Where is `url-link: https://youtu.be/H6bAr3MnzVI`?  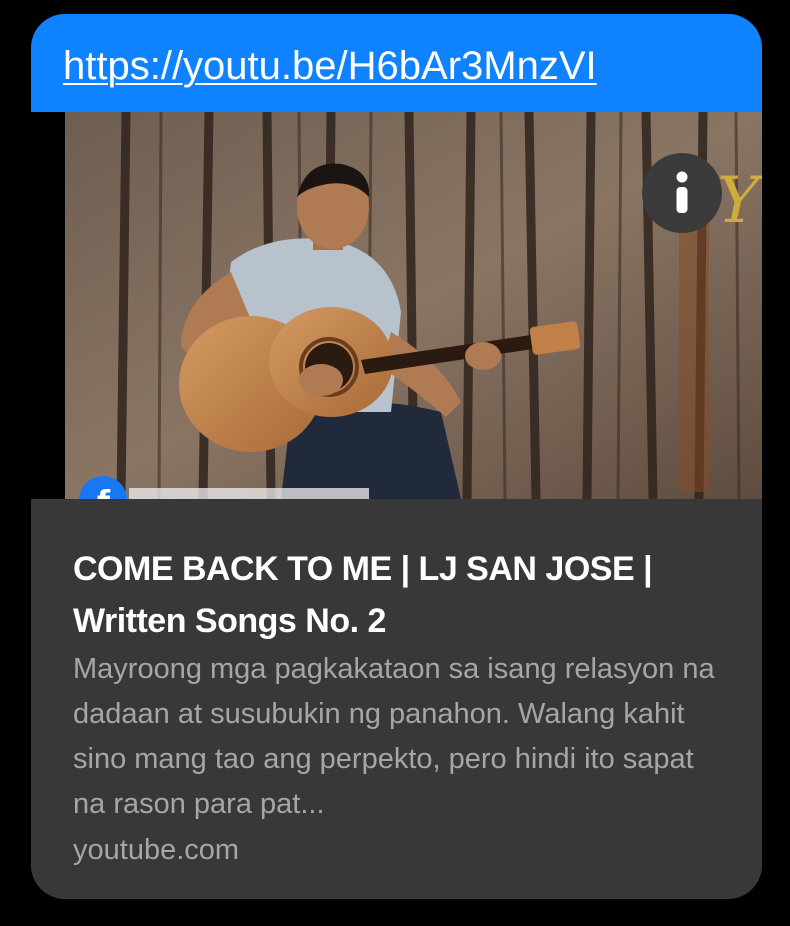 url-link: https://youtu.be/H6bAr3MnzVI is located at coordinates (330, 66).